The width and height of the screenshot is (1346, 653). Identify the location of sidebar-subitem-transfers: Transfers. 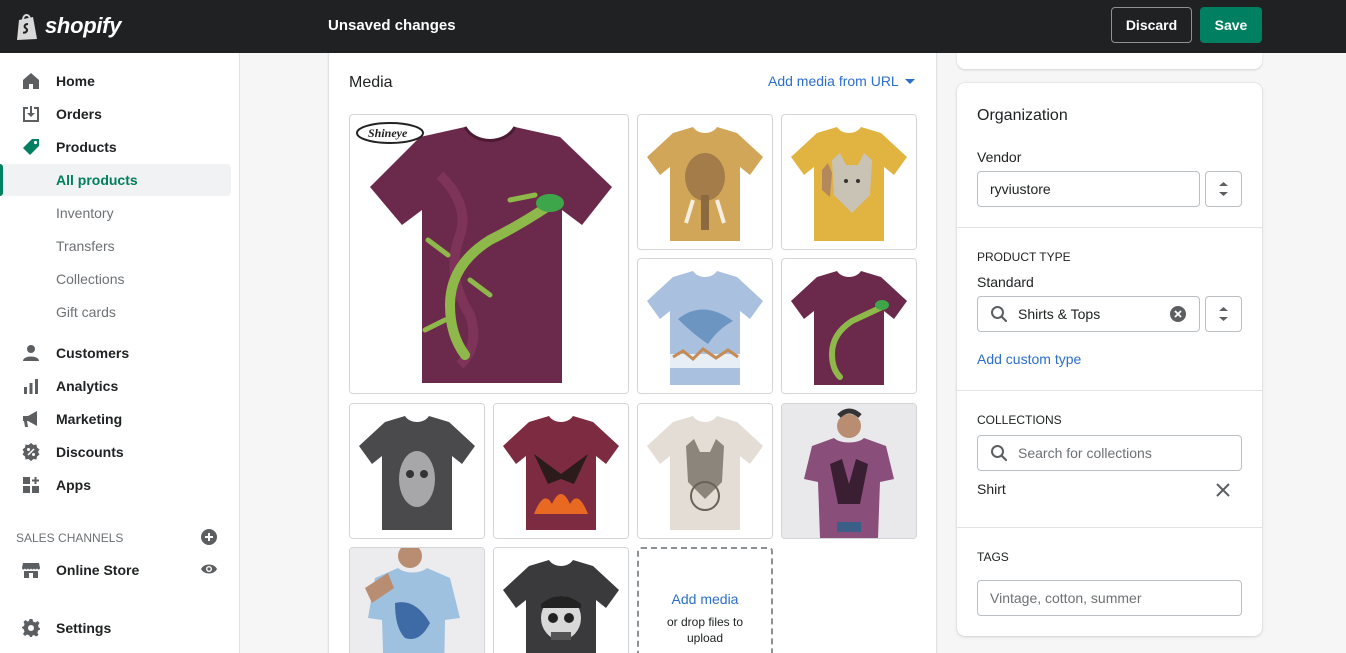
(120, 246).